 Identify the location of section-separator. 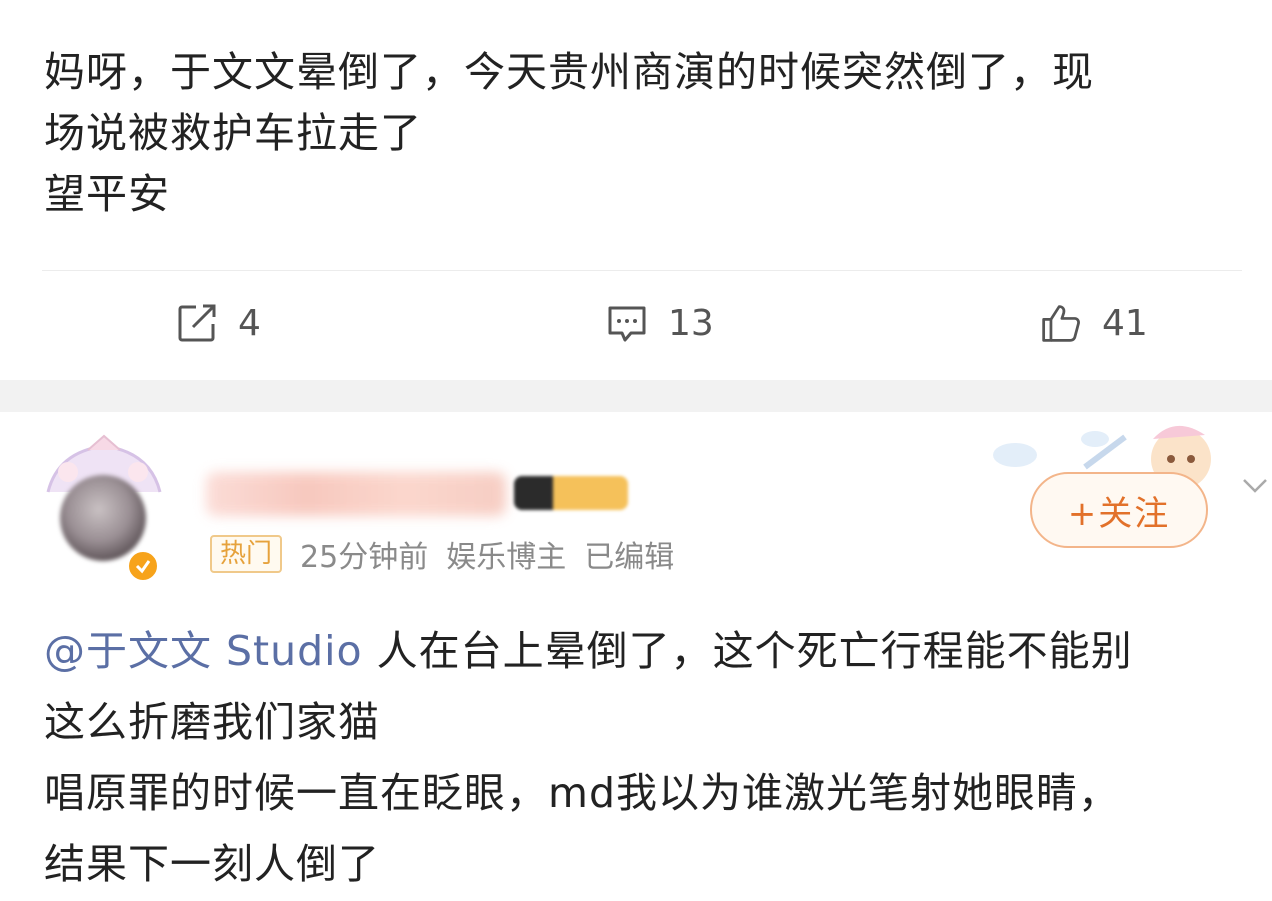
(636, 396).